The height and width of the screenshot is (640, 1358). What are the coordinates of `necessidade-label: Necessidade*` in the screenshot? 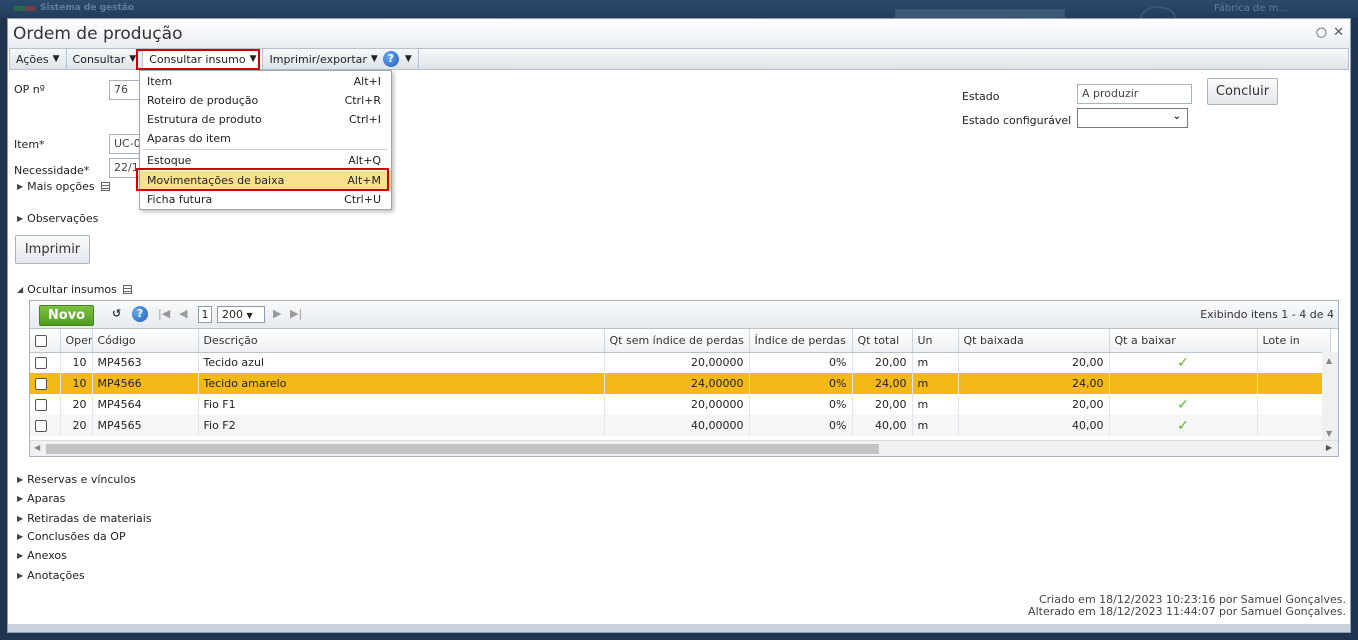 It's located at (52, 170).